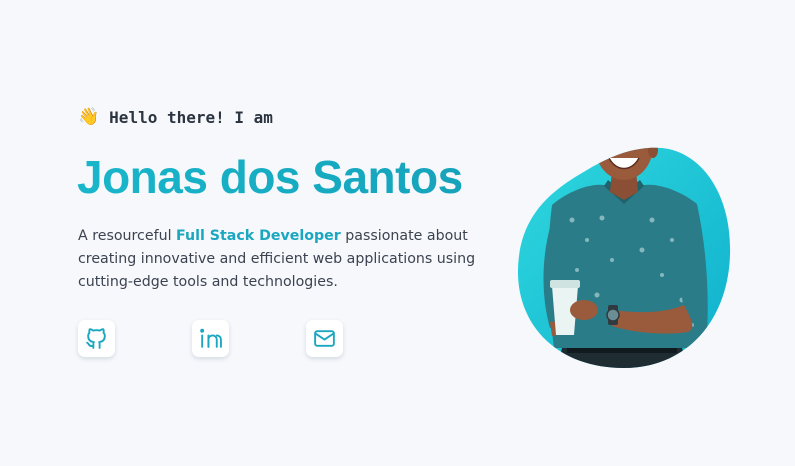 The height and width of the screenshot is (466, 795). I want to click on wave-icon: 👋, so click(89, 117).